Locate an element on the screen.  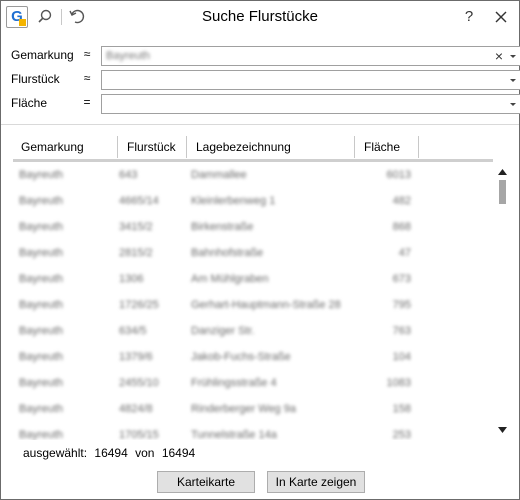
table-row: Bayreuth 4824/8 Rinderberger Weg 9a 158 is located at coordinates (253, 409).